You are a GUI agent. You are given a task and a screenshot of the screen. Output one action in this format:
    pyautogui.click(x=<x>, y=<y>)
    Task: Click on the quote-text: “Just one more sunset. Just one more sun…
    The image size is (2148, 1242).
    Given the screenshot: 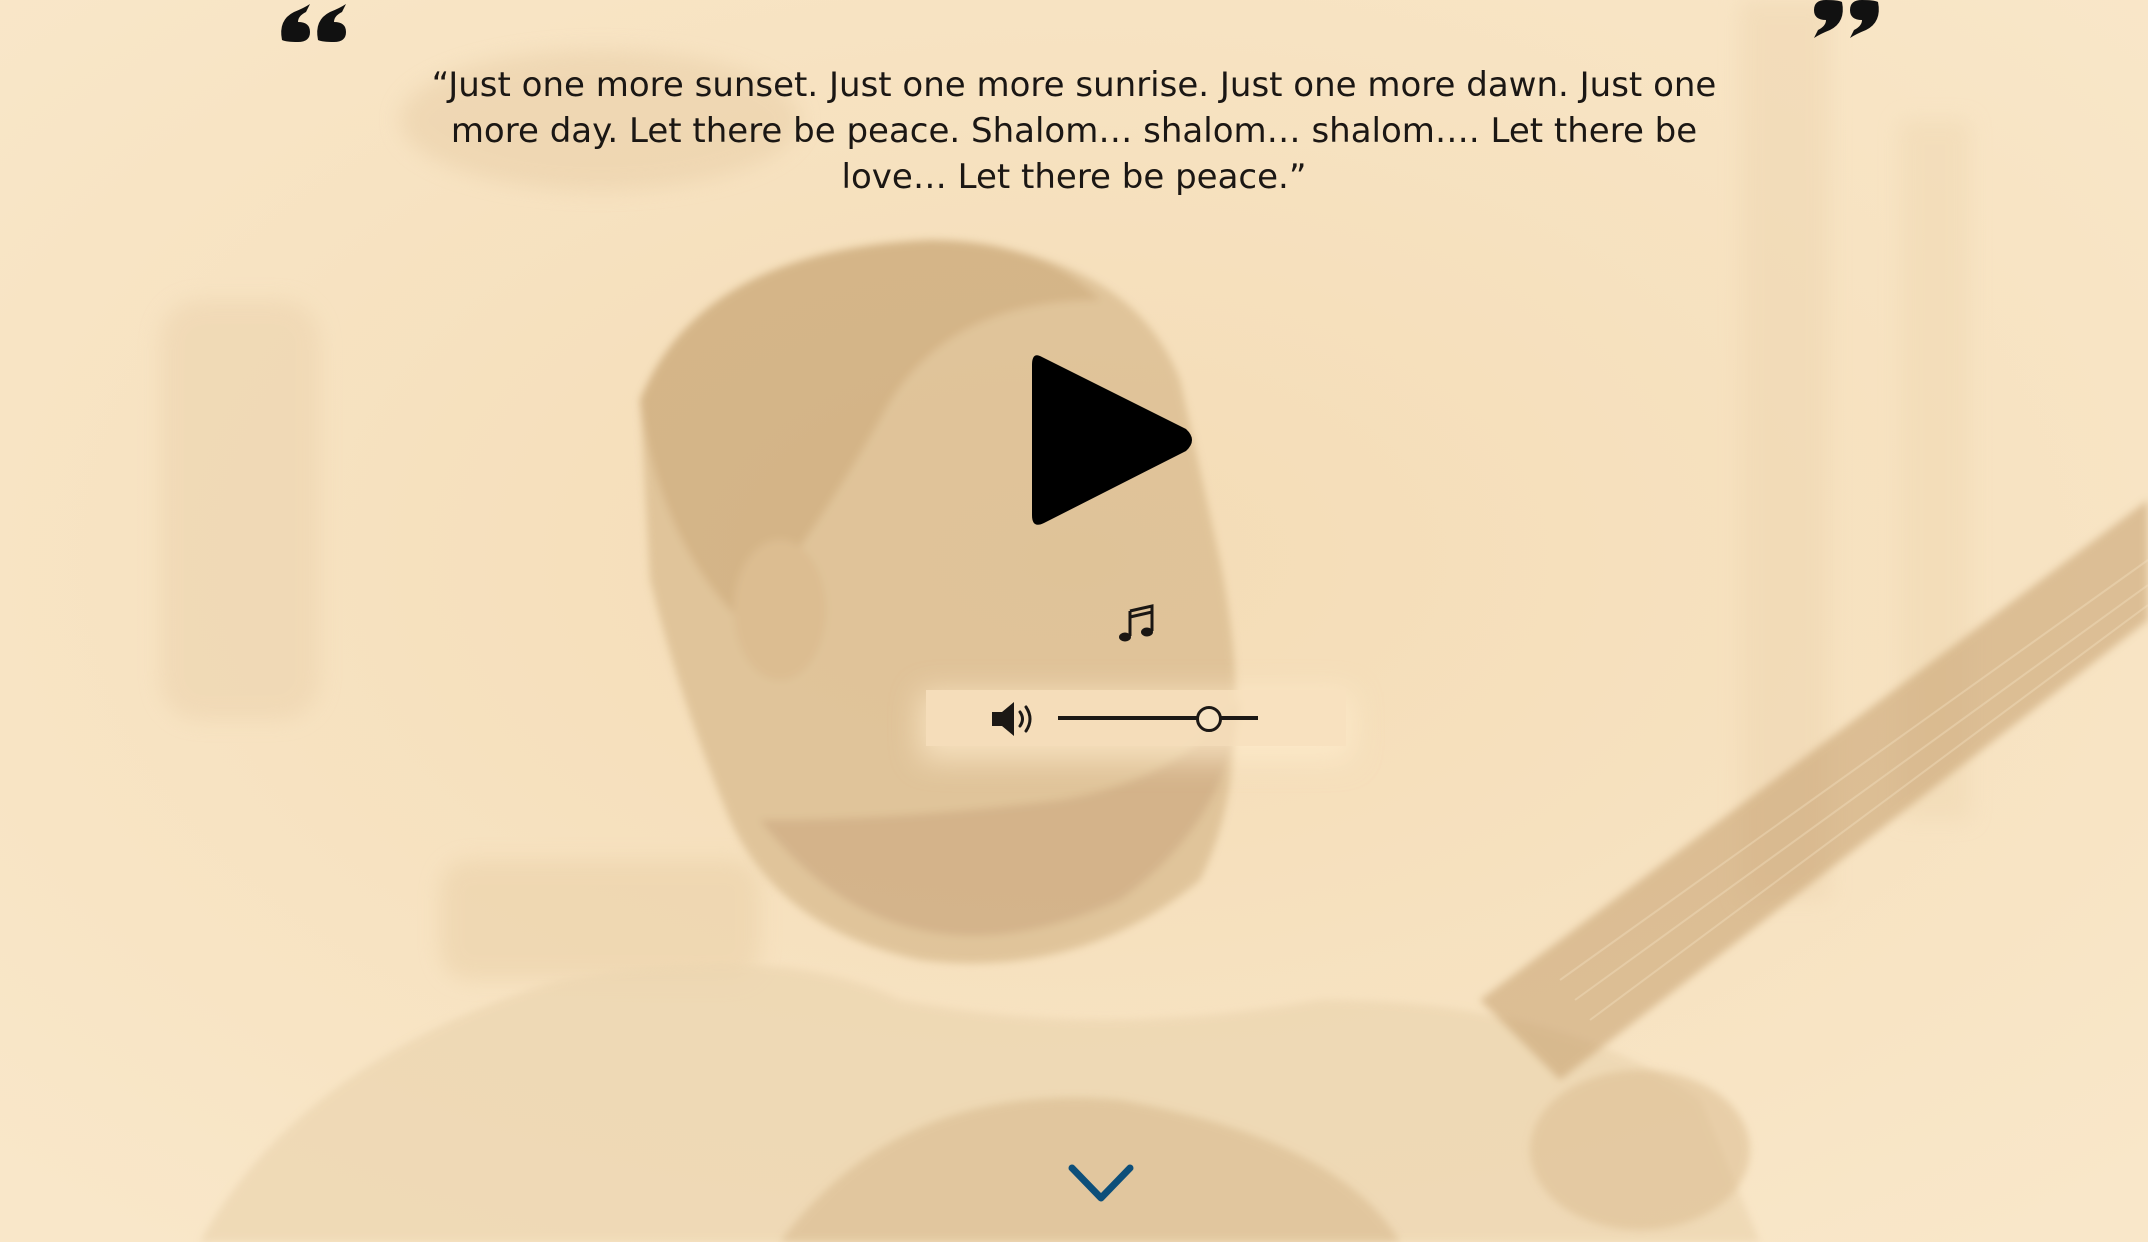 What is the action you would take?
    pyautogui.click(x=1074, y=131)
    